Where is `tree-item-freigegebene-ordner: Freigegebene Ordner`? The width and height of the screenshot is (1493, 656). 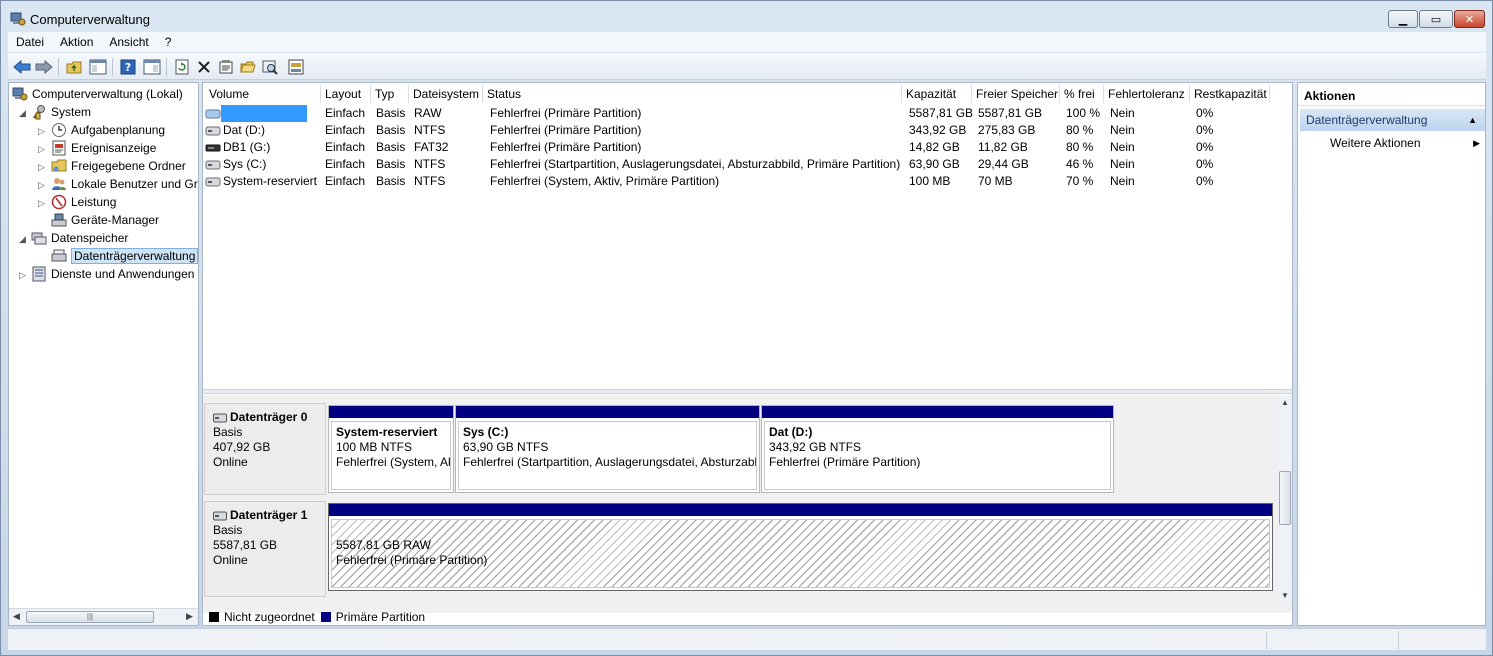
tree-item-freigegebene-ordner: Freigegebene Ordner is located at coordinates (118, 166).